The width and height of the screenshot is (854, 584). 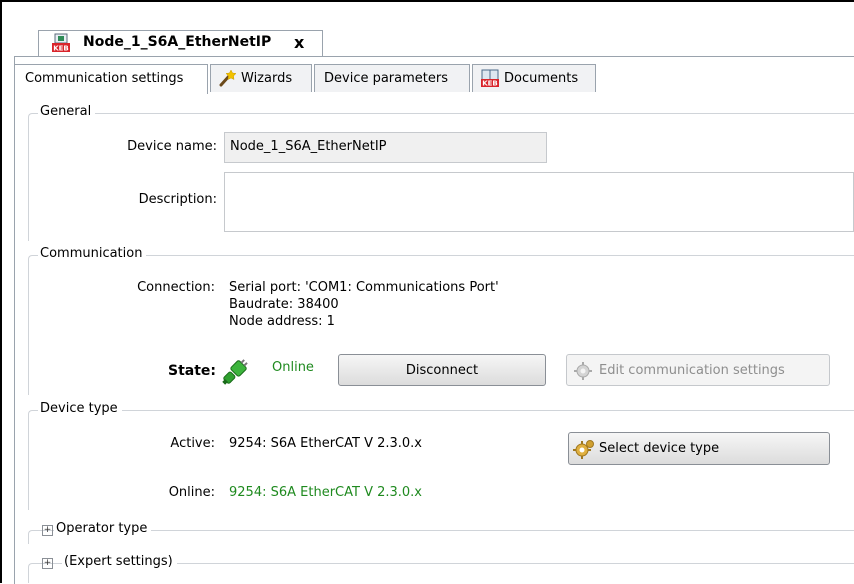 I want to click on description-label: Description:, so click(x=177, y=199).